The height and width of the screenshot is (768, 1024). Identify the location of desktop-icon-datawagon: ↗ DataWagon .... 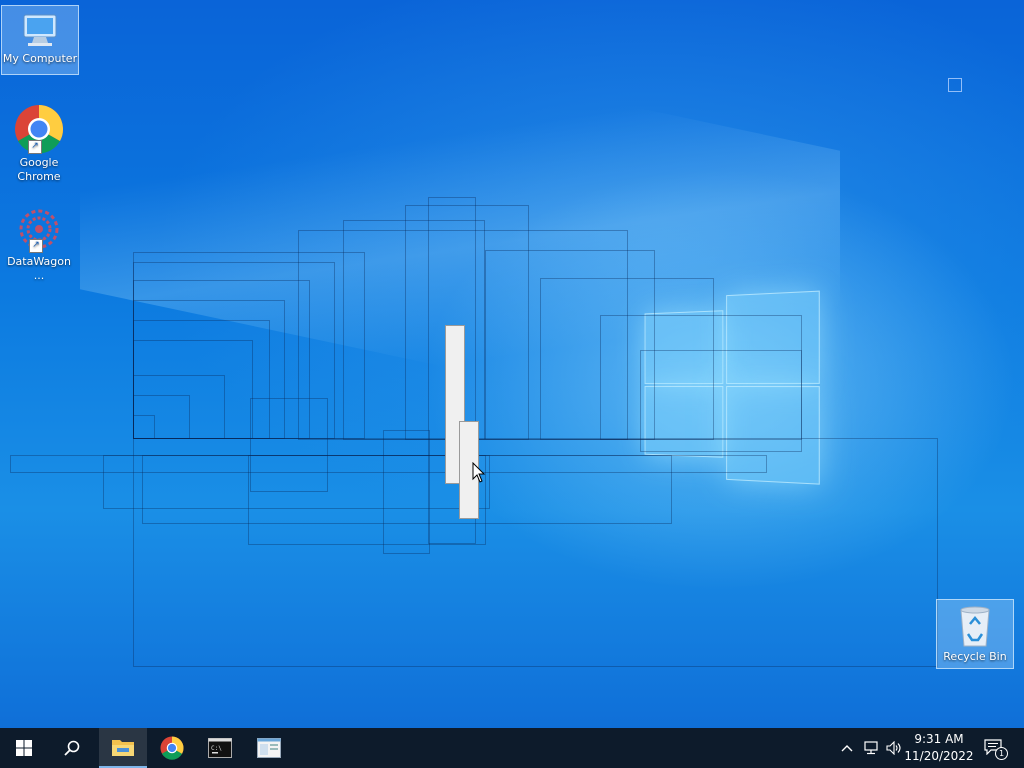
(39, 244).